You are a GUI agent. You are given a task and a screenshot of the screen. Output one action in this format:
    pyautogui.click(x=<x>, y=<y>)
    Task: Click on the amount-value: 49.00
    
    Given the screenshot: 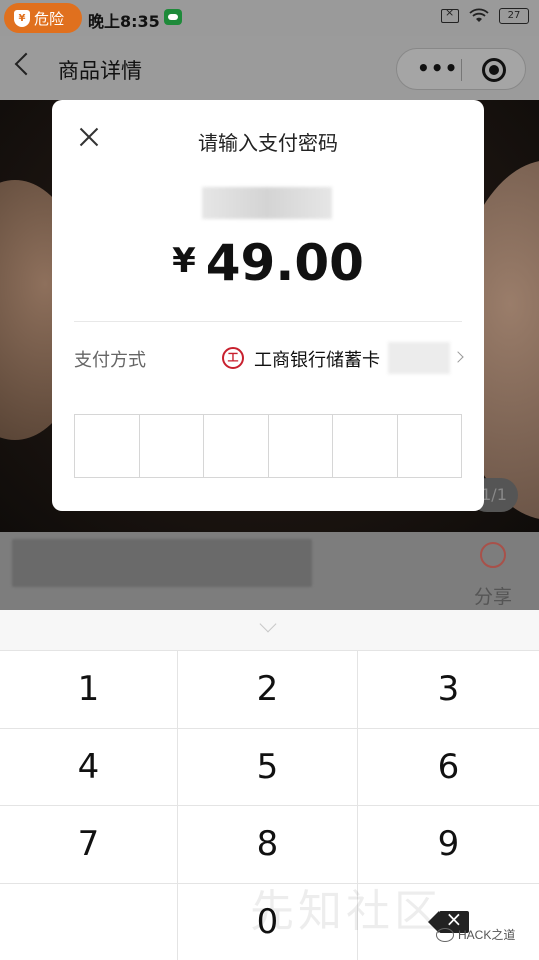 What is the action you would take?
    pyautogui.click(x=284, y=263)
    